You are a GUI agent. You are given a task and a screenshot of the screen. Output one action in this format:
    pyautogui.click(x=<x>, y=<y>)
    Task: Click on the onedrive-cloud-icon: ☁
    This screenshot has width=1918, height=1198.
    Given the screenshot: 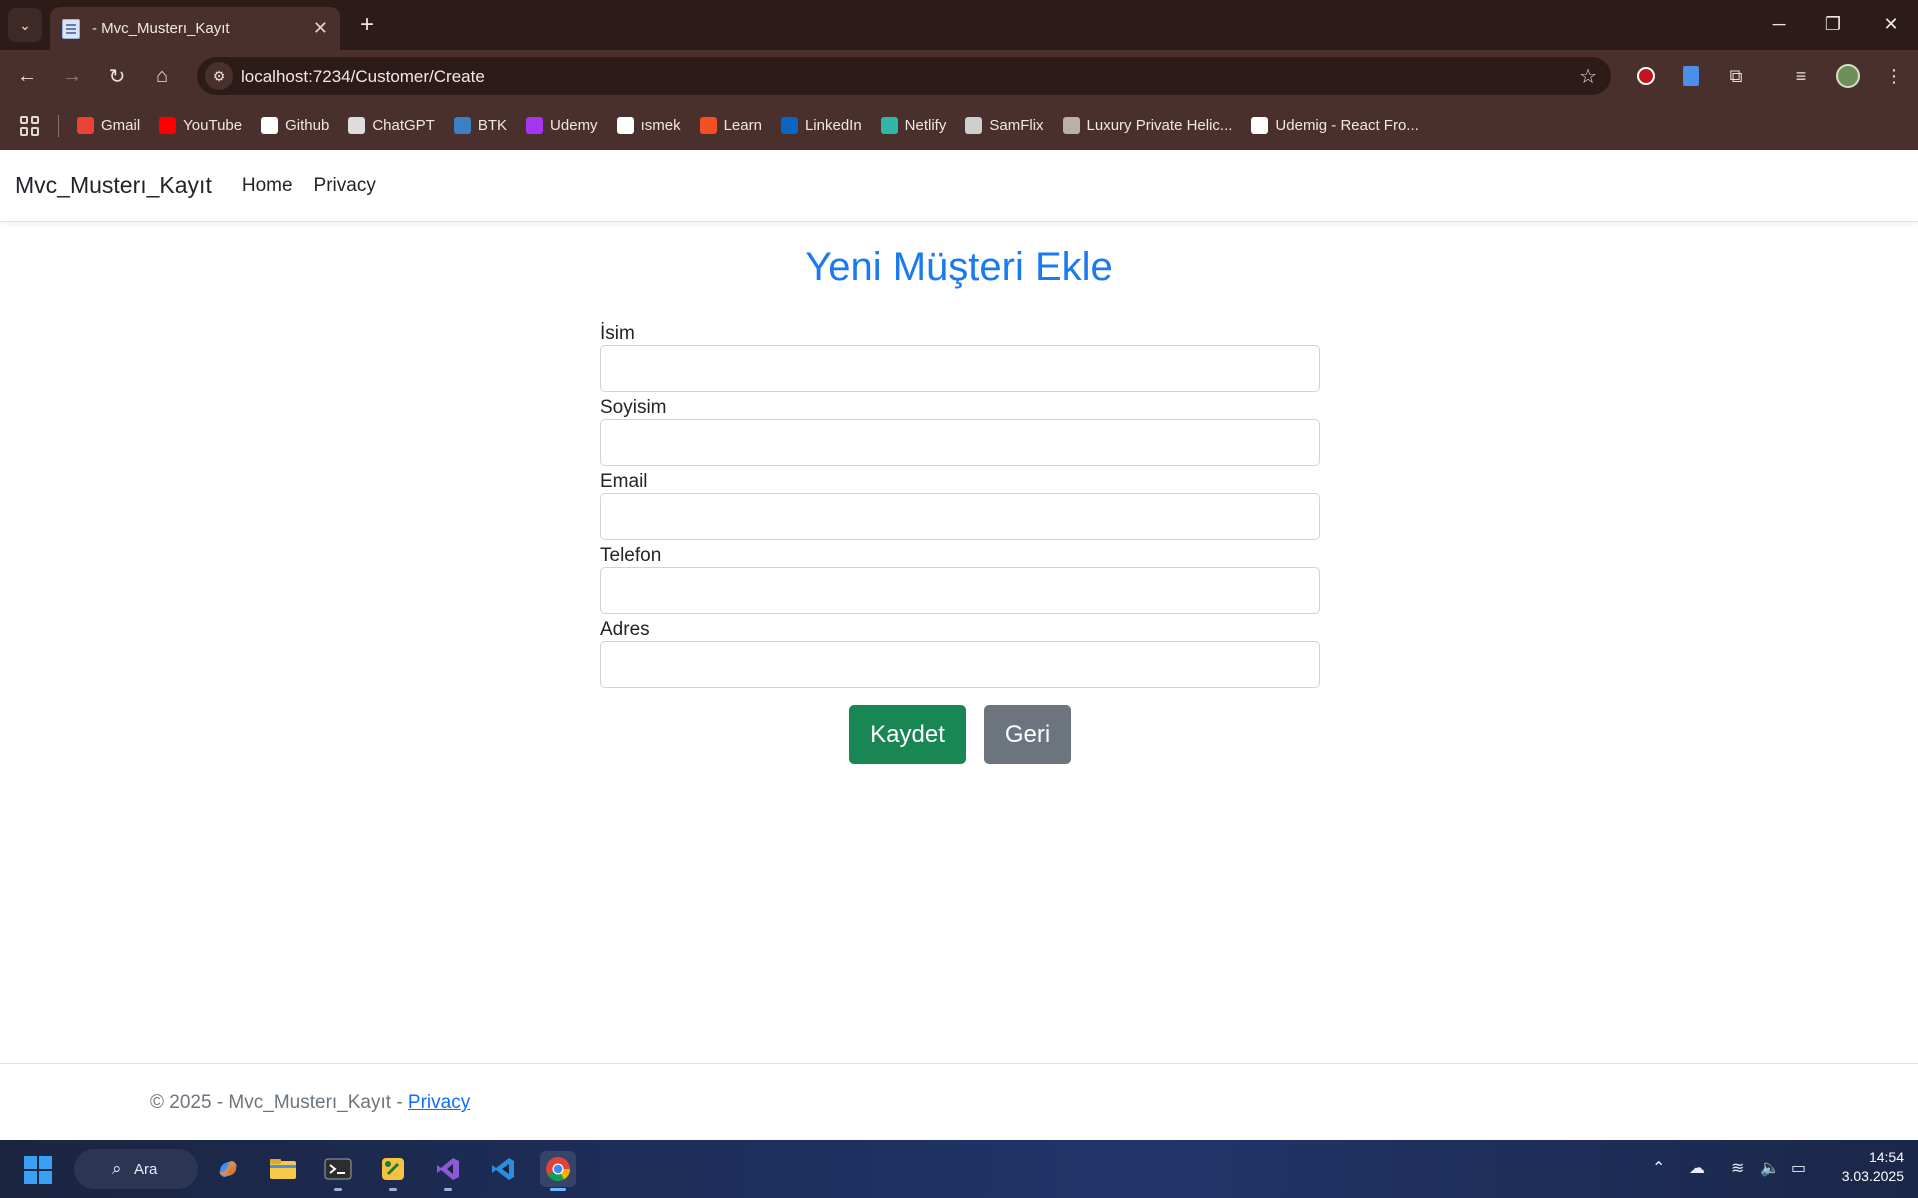 What is the action you would take?
    pyautogui.click(x=1697, y=1168)
    